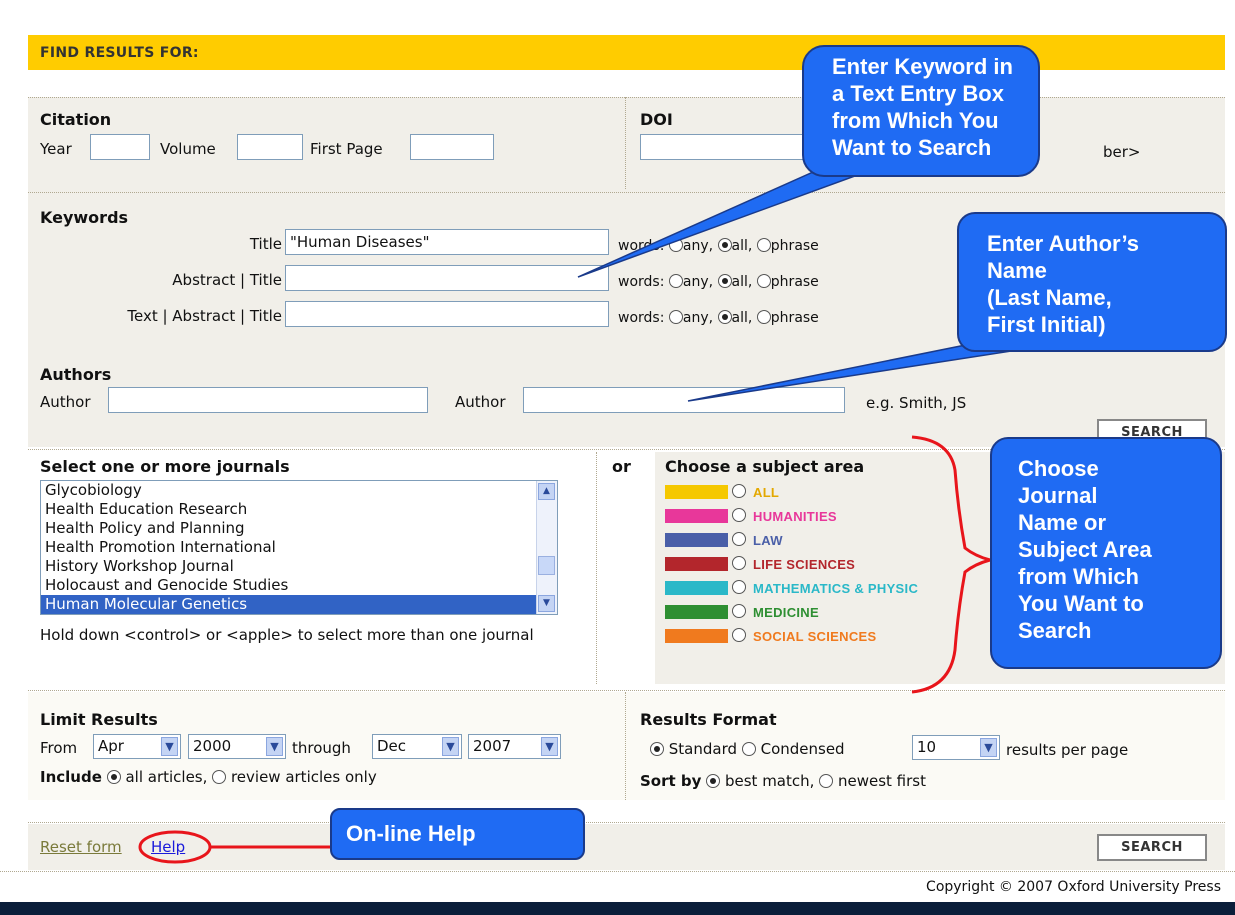  I want to click on help-highlight-circle, so click(175, 847).